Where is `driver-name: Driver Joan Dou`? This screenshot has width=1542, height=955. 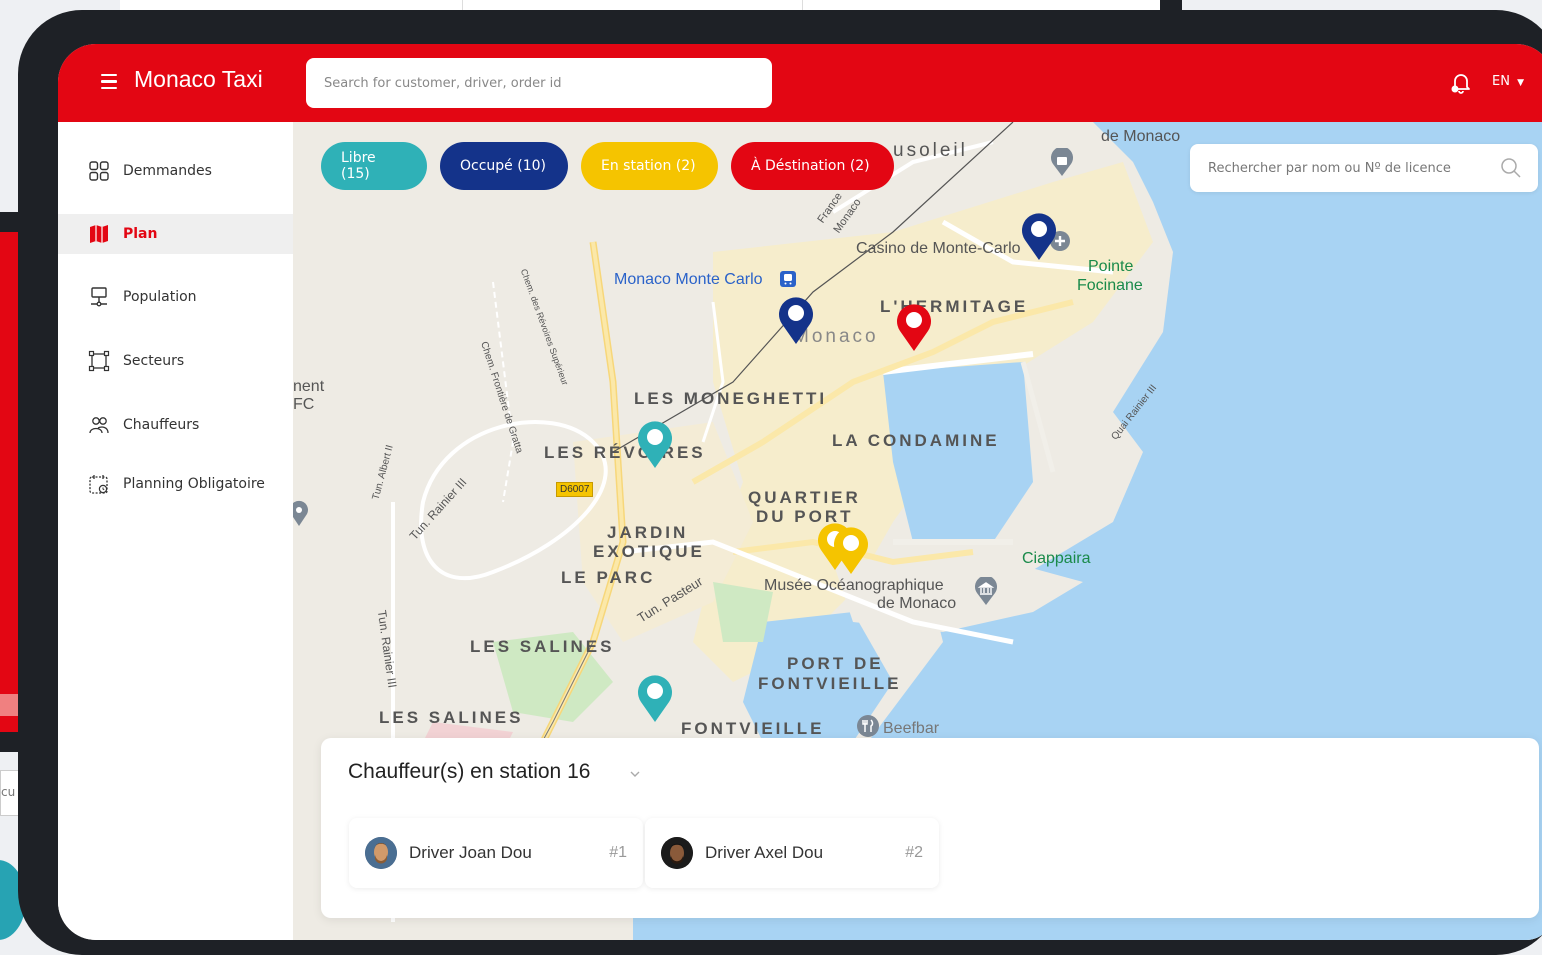
driver-name: Driver Joan Dou is located at coordinates (470, 852).